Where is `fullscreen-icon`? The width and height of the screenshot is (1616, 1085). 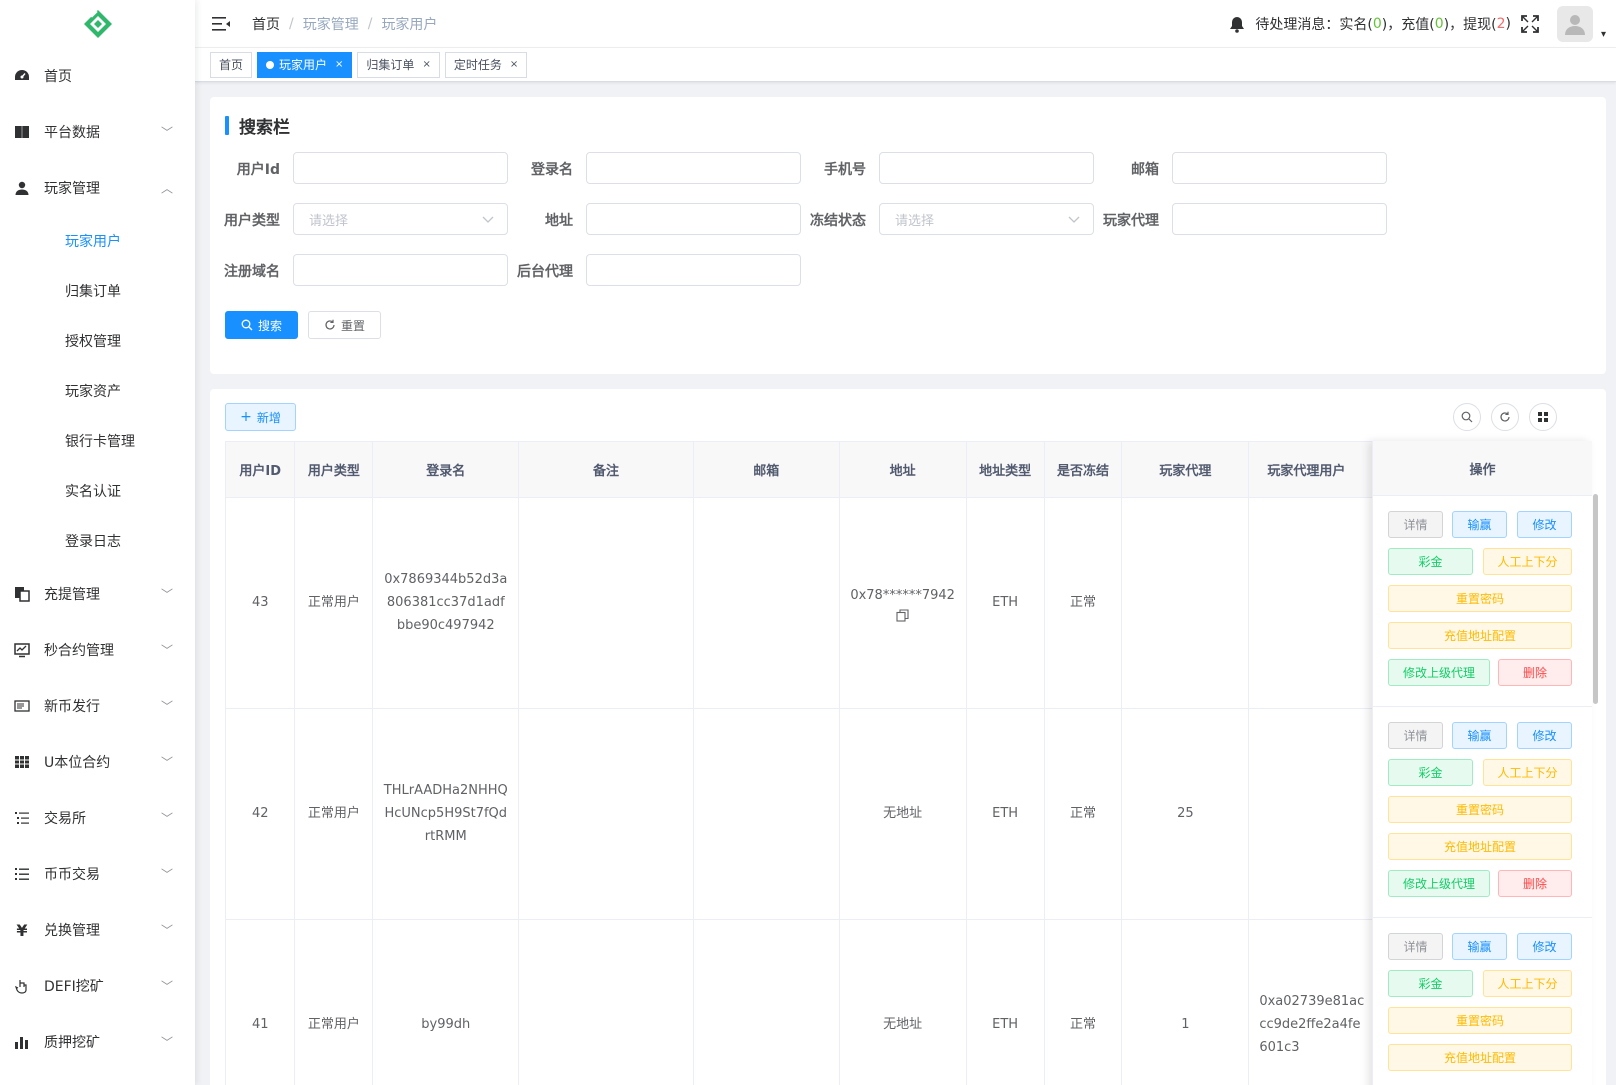
fullscreen-icon is located at coordinates (1530, 24).